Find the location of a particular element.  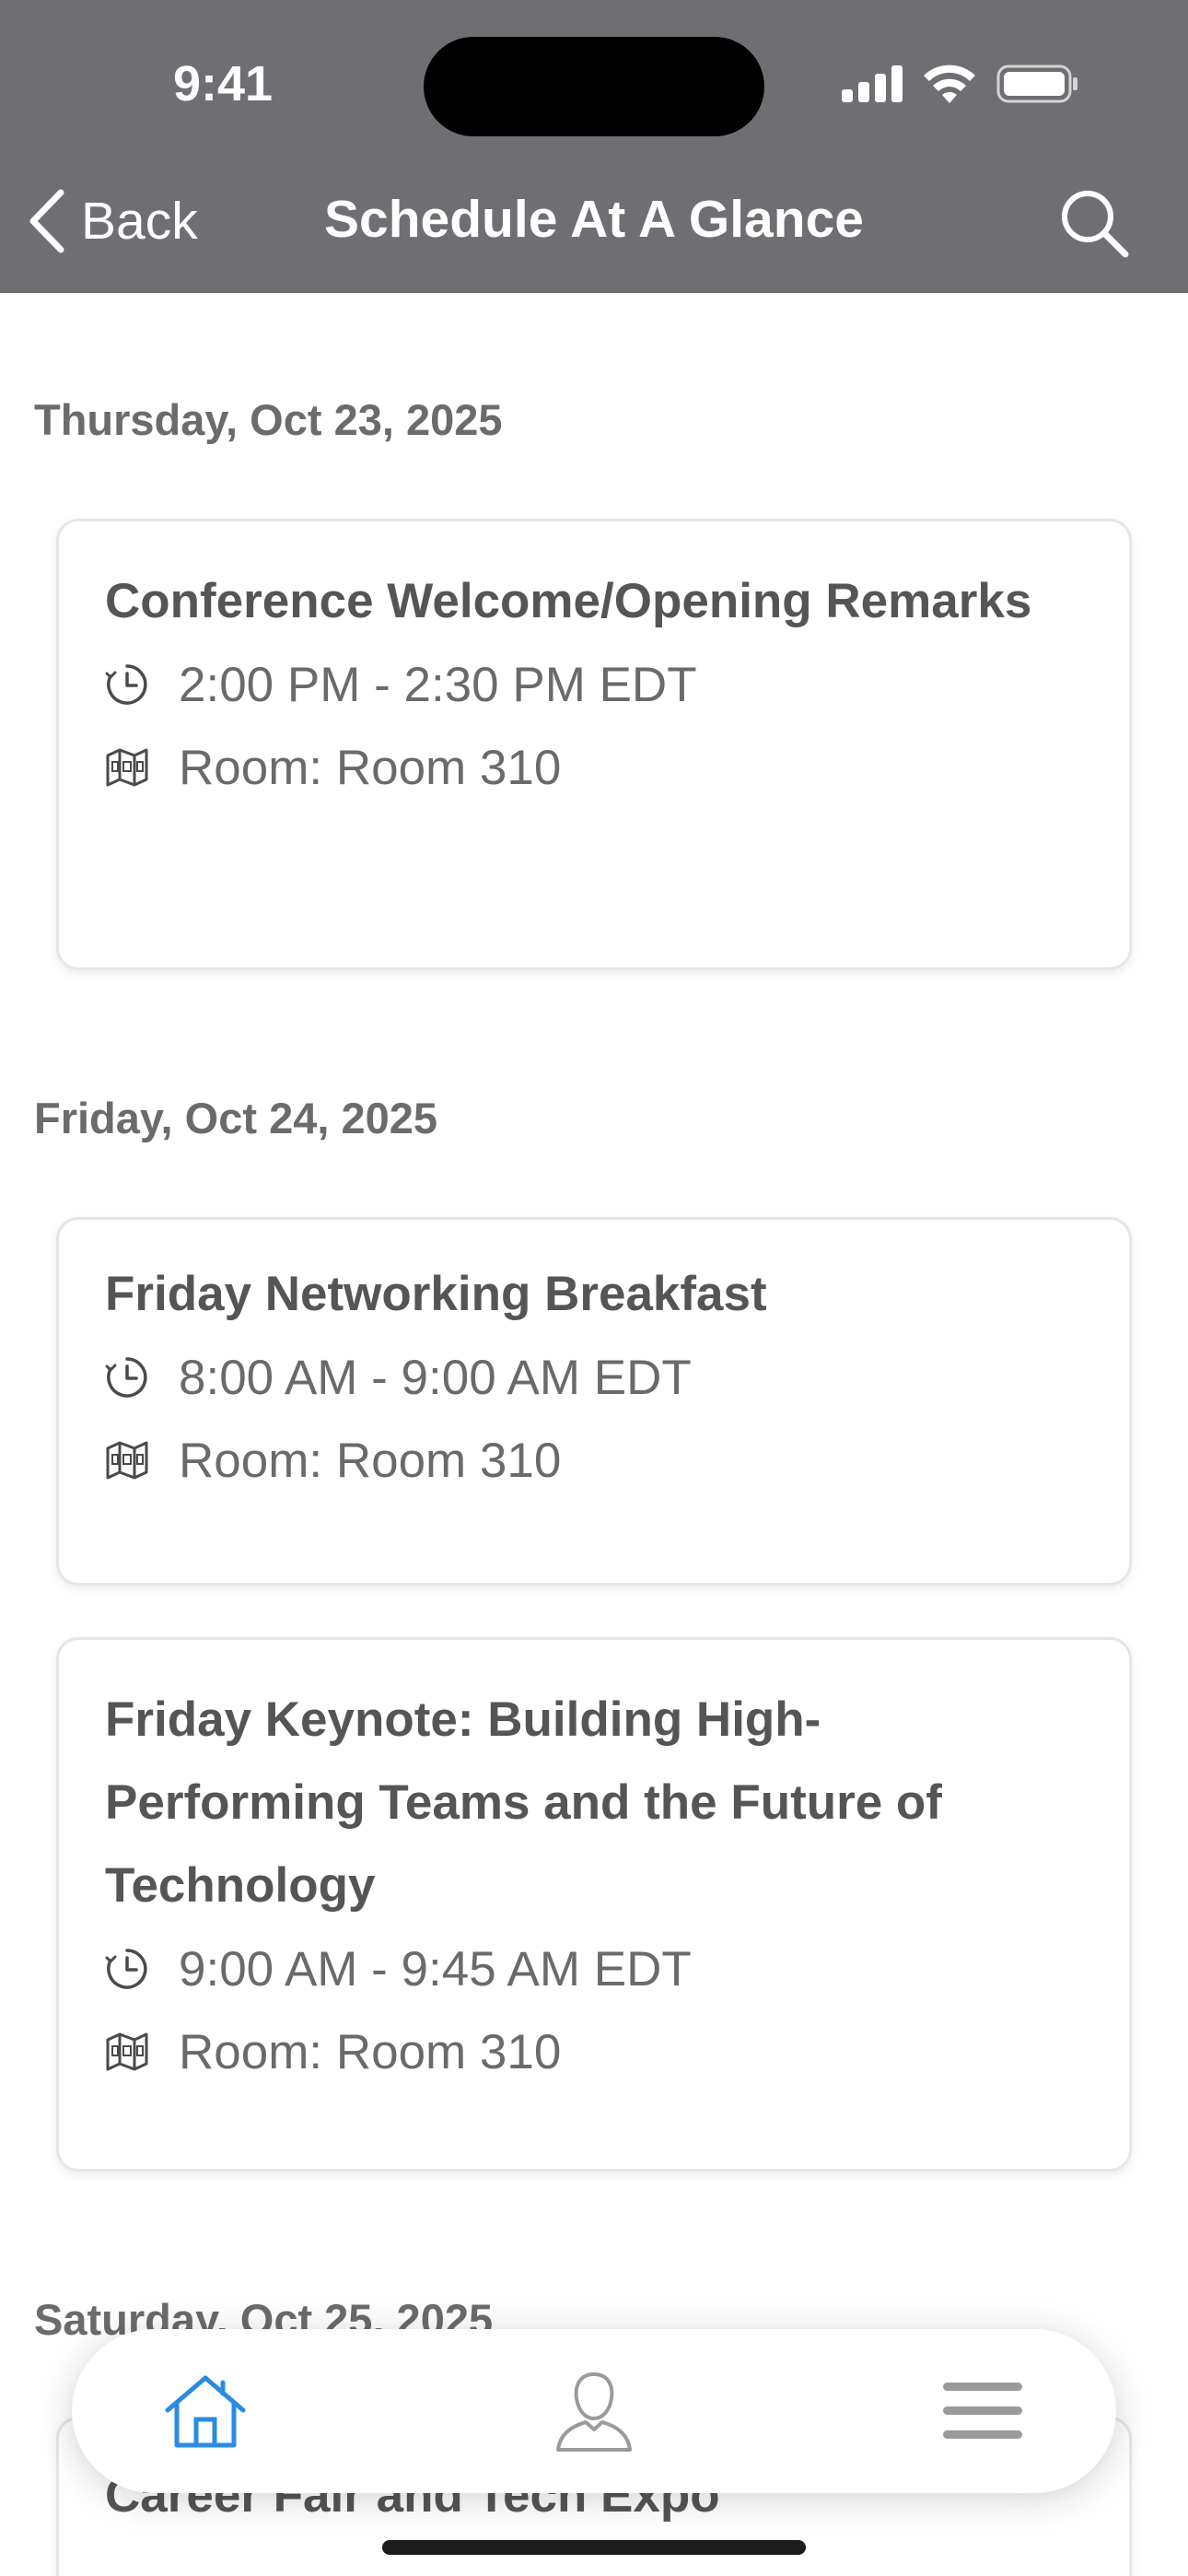

tab-home is located at coordinates (205, 2411).